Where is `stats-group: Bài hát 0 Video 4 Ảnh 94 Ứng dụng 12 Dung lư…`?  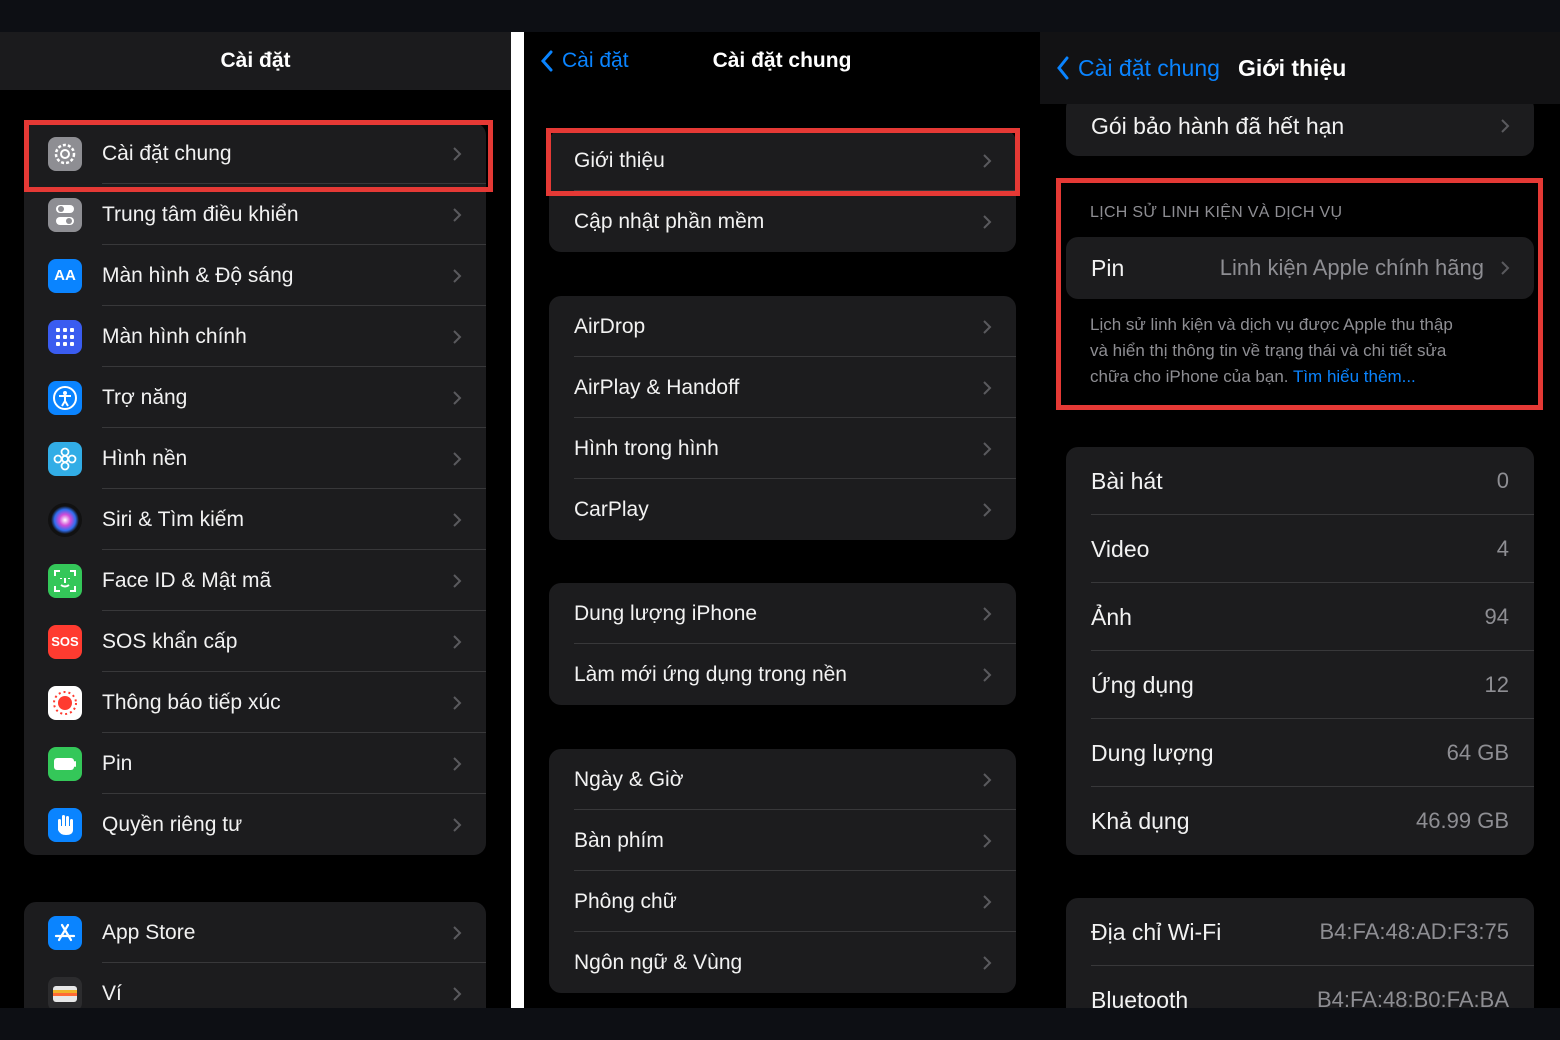
stats-group: Bài hát 0 Video 4 Ảnh 94 Ứng dụng 12 Dung lư… is located at coordinates (1300, 651).